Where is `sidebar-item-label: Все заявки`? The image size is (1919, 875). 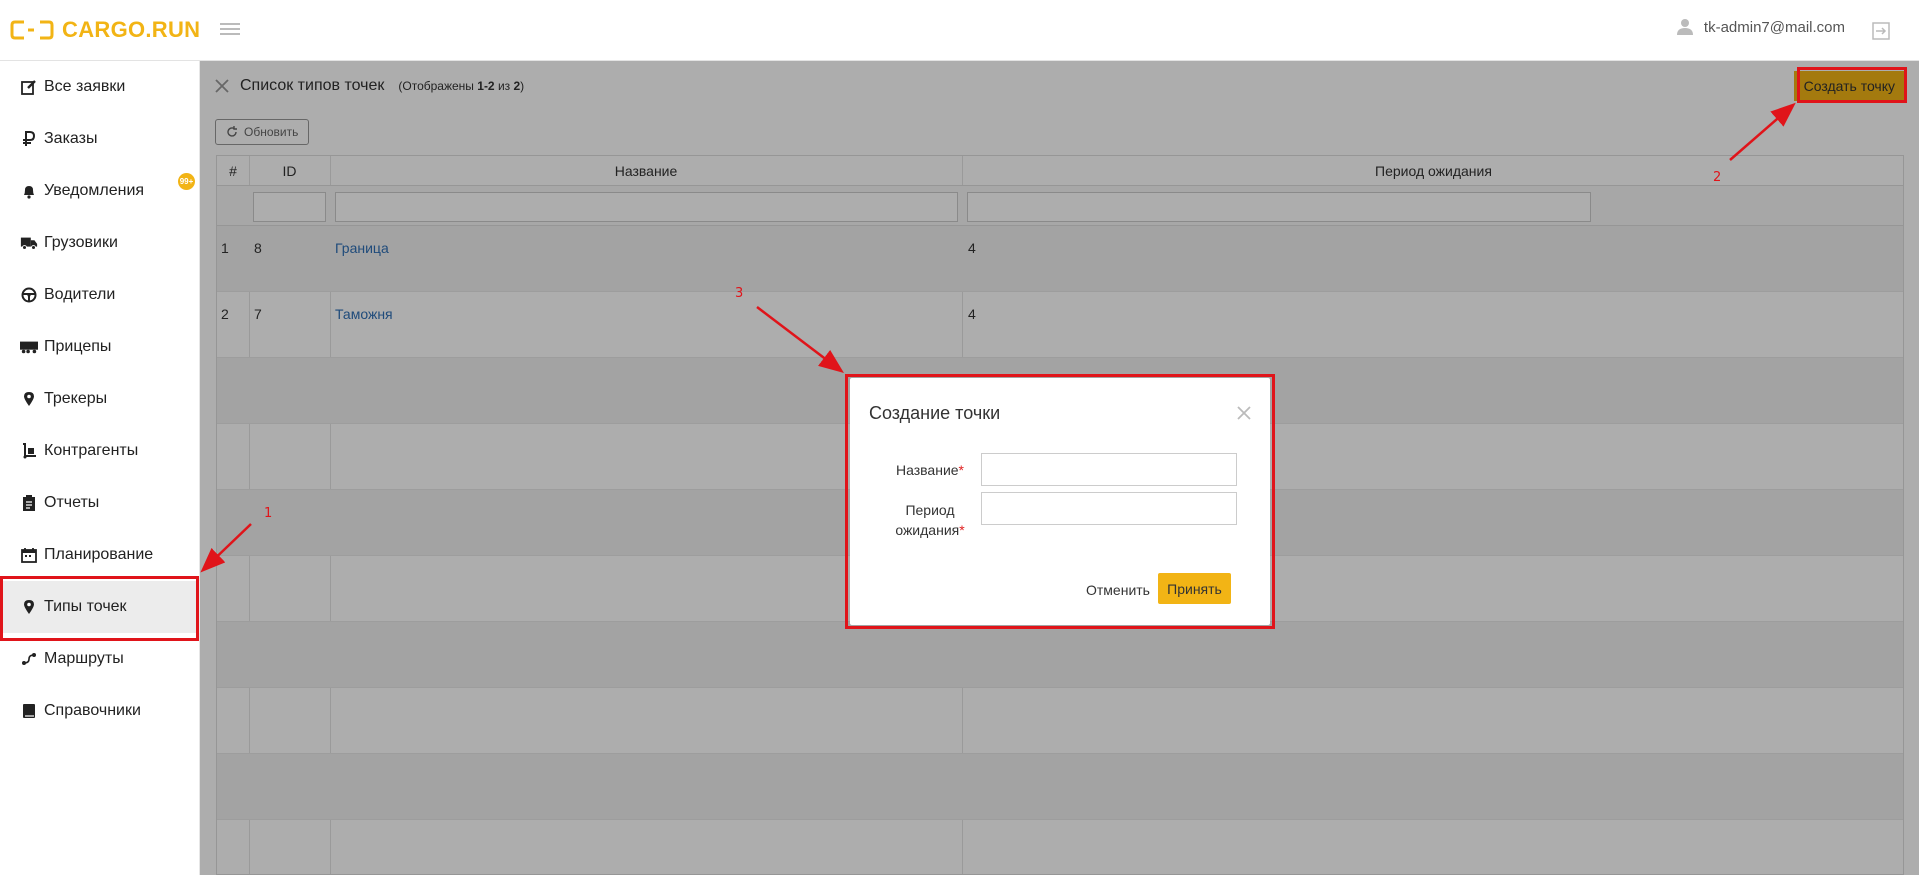 sidebar-item-label: Все заявки is located at coordinates (85, 86).